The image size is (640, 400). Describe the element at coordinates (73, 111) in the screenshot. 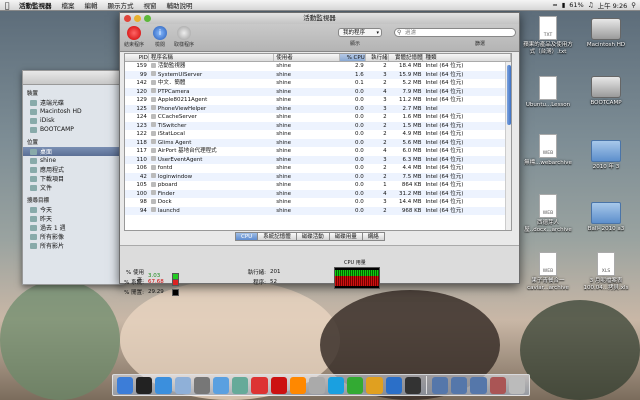

I see `sidebar-item-macintosh-hd: Macintosh HD` at that location.